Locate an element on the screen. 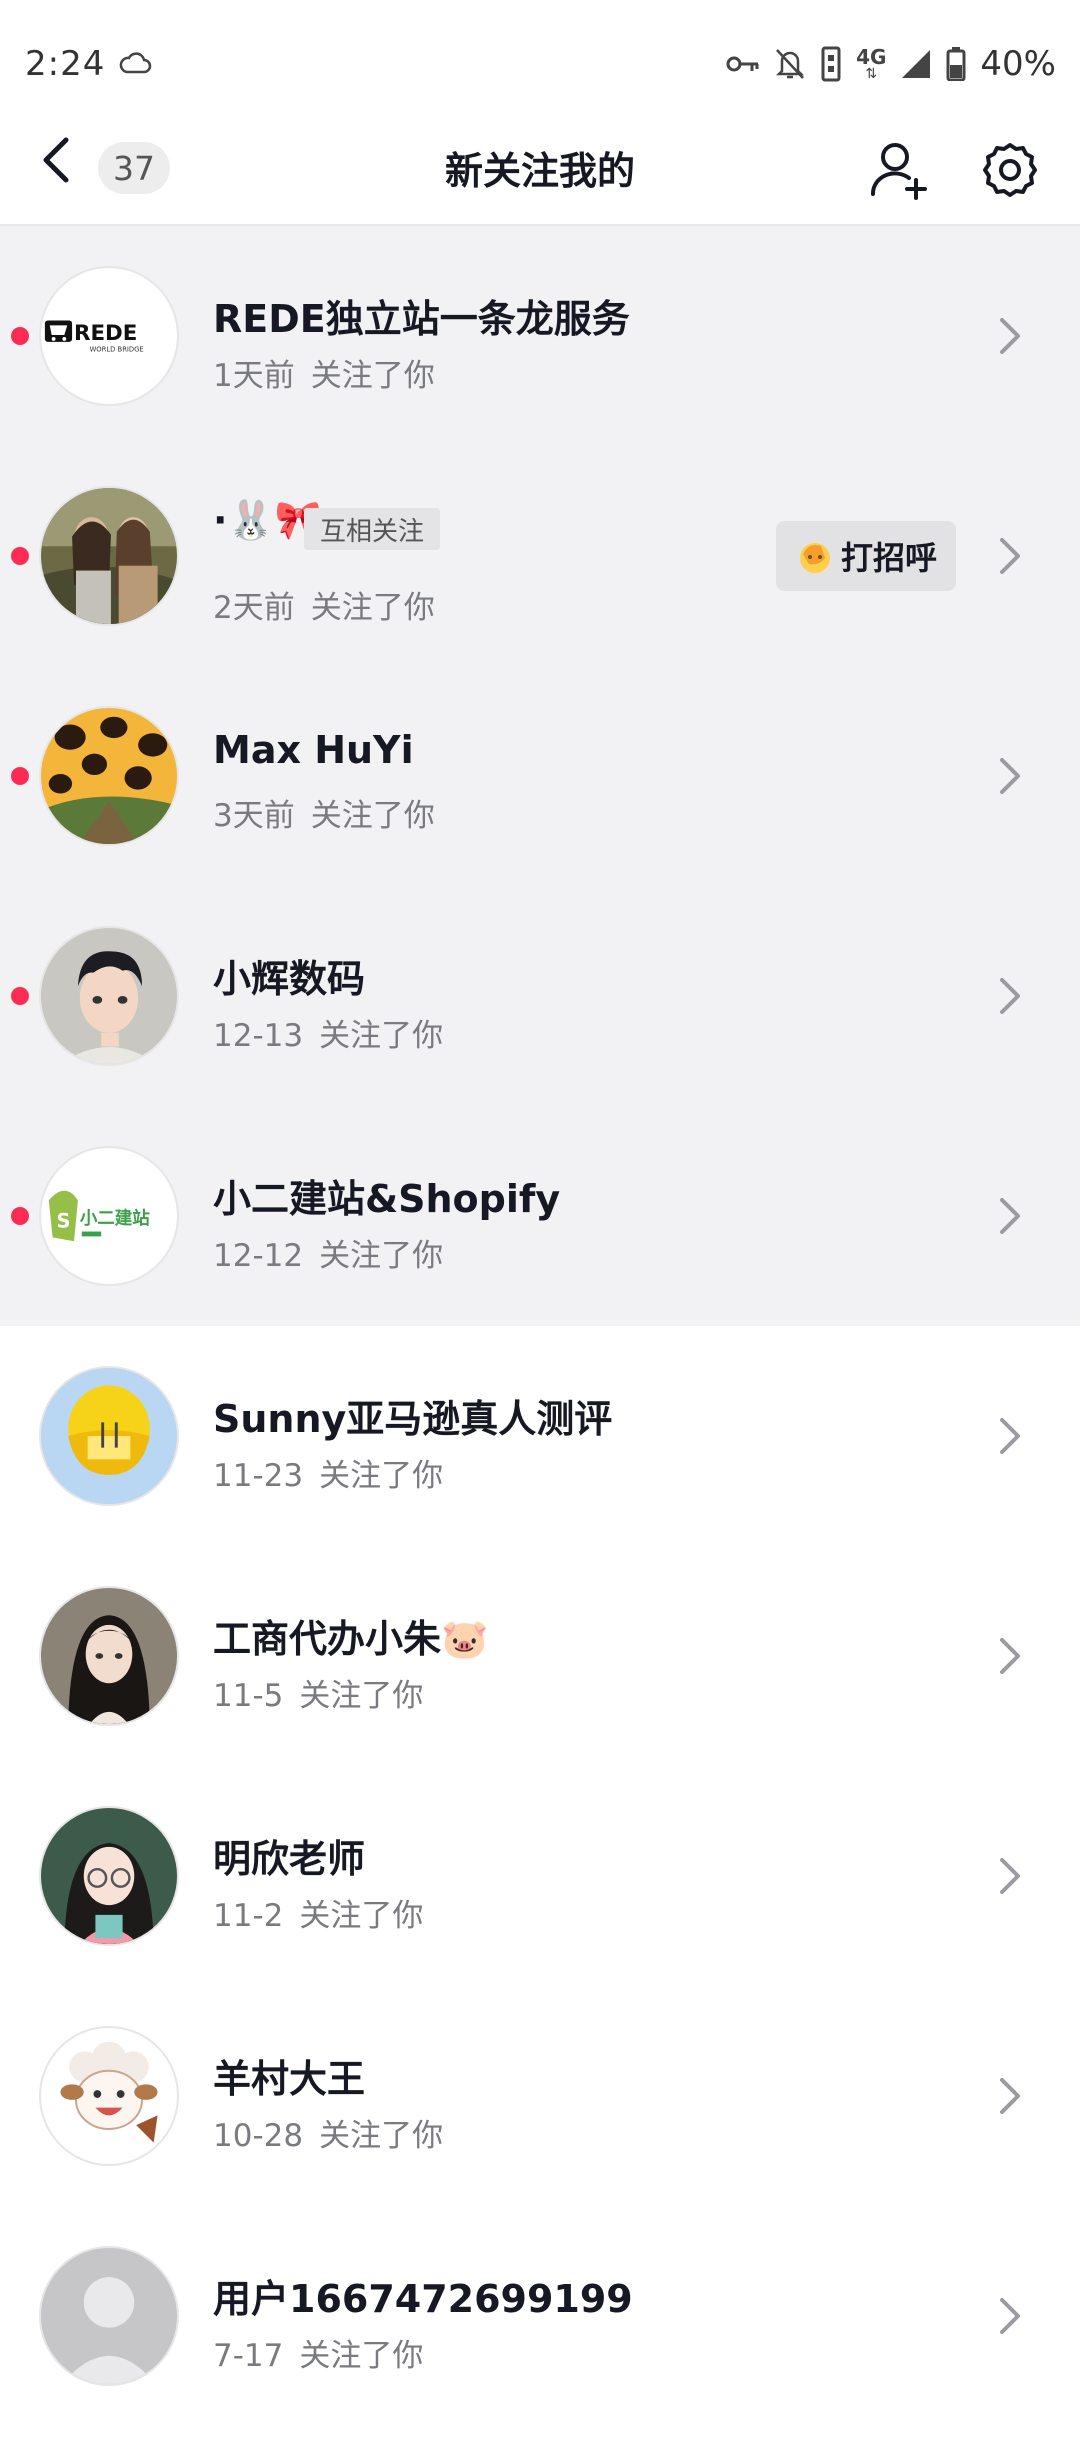 The width and height of the screenshot is (1080, 2460). battery-percent: 40% is located at coordinates (1018, 64).